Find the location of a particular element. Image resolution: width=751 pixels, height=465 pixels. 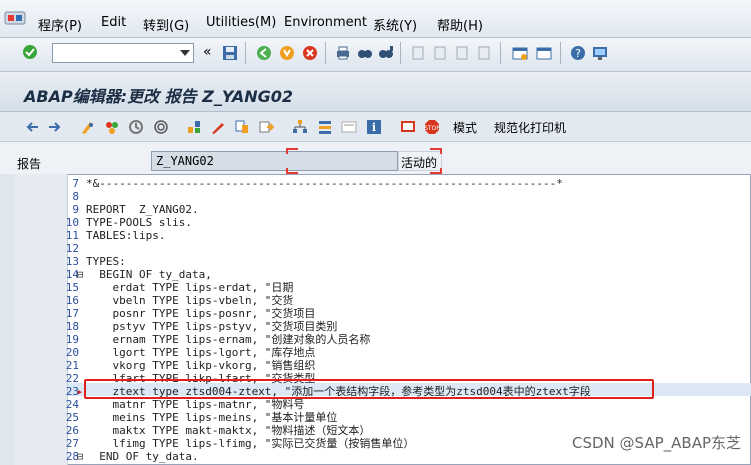

test-icon is located at coordinates (161, 127).